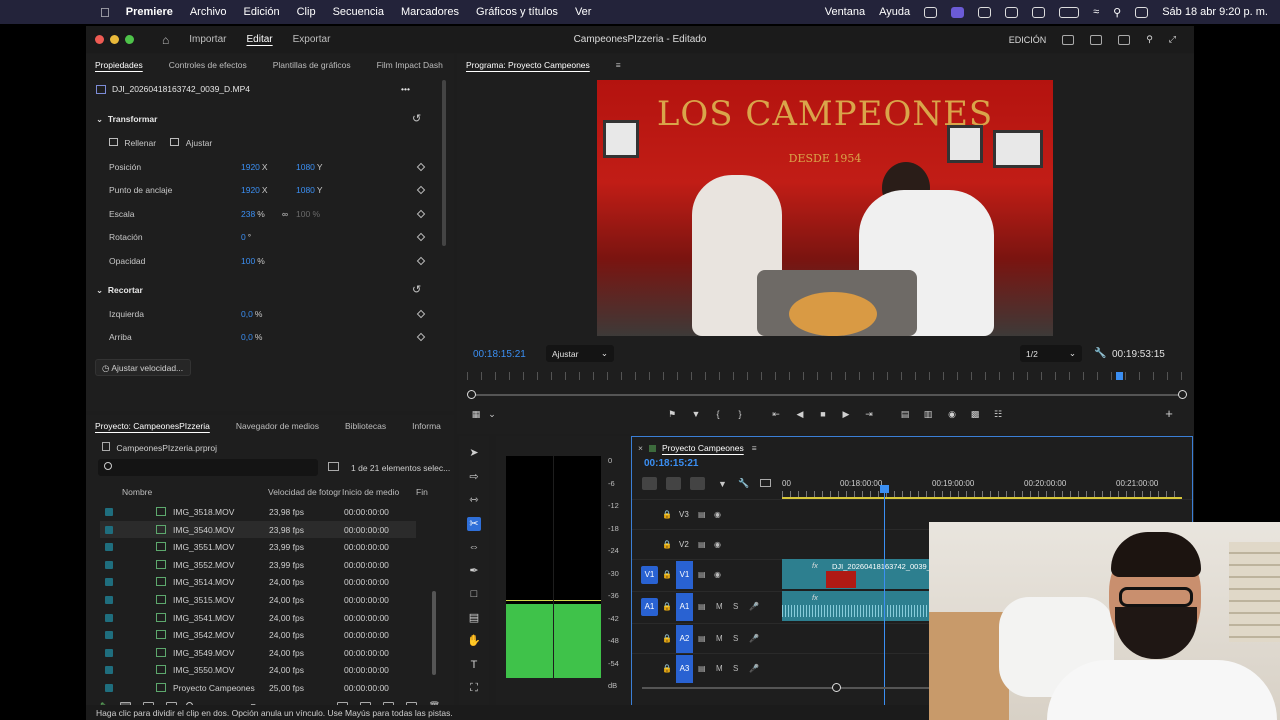 This screenshot has width=1280, height=720. Describe the element at coordinates (836, 687) in the screenshot. I see `timeline-zoom-handle` at that location.